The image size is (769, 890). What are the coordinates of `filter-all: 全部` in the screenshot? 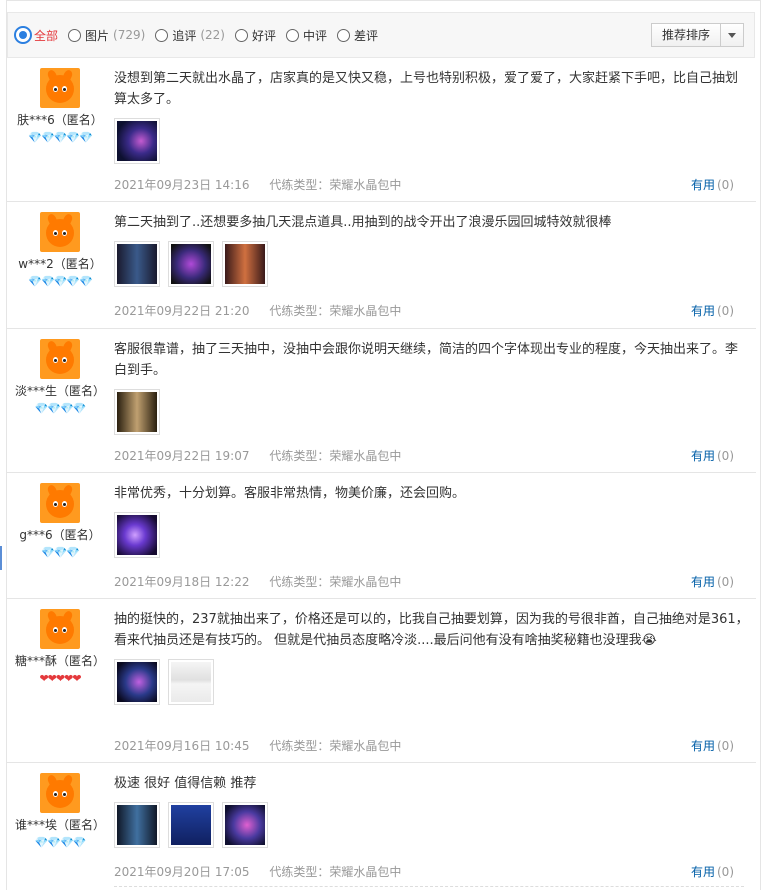 It's located at (36, 35).